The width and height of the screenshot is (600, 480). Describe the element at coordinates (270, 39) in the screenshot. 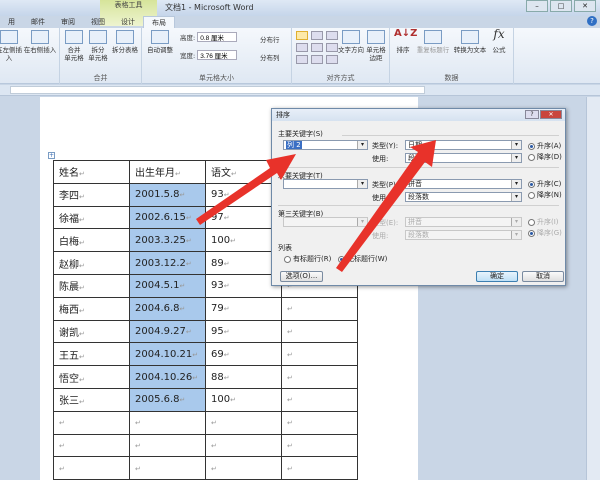

I see `distribute-rows-button: 分布行` at that location.